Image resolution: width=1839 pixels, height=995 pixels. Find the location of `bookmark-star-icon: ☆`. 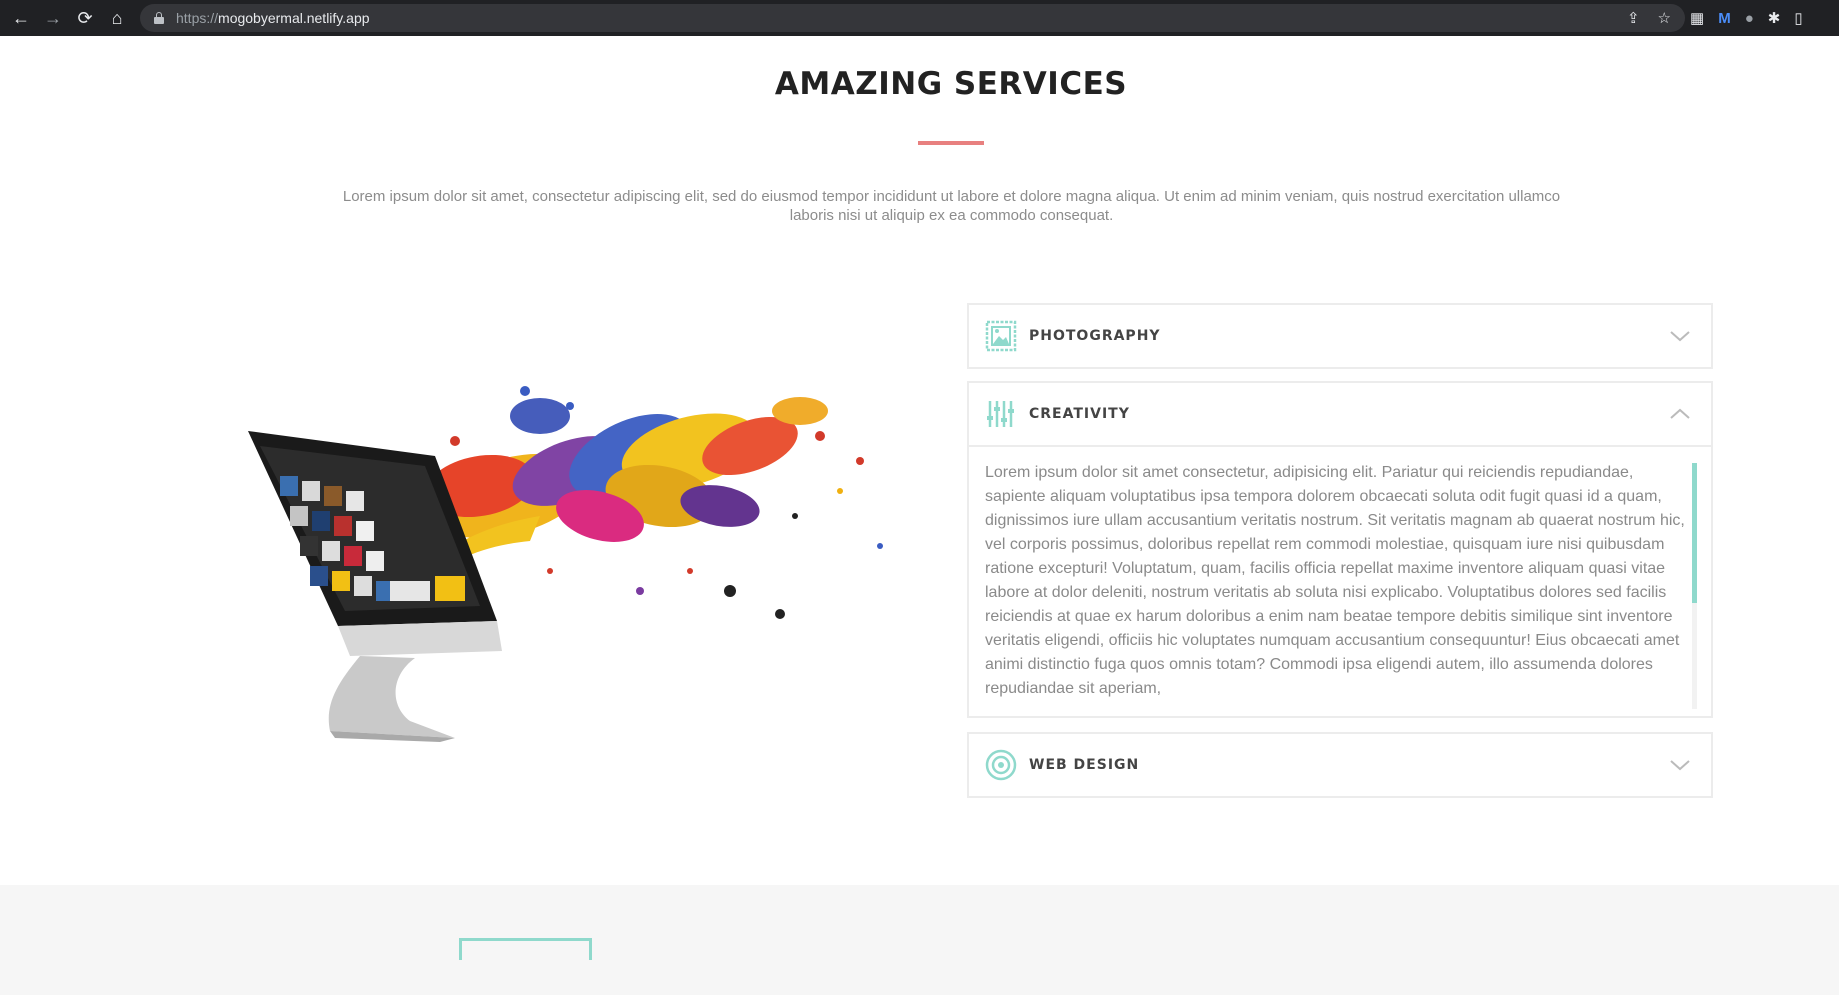

bookmark-star-icon: ☆ is located at coordinates (1664, 18).